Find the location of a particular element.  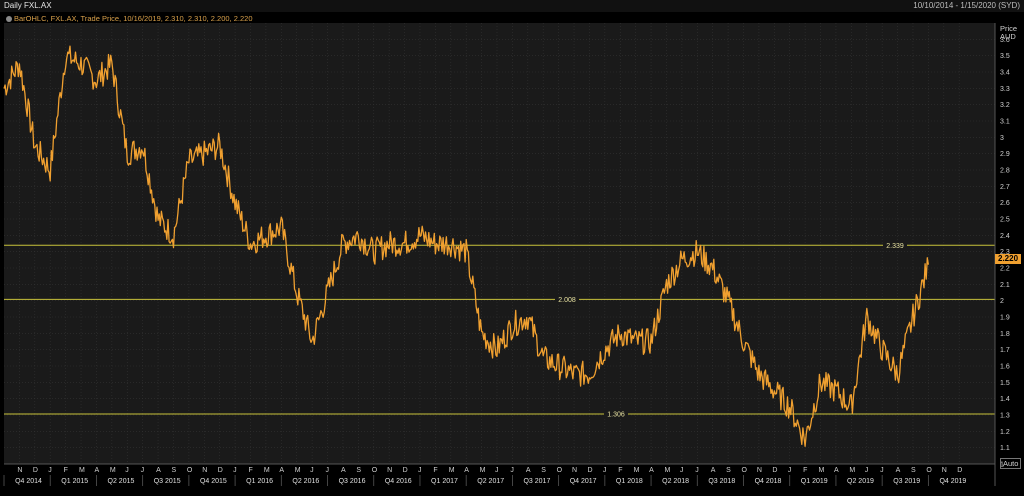

x-quarter-tick: Q3 2018 is located at coordinates (721, 481).